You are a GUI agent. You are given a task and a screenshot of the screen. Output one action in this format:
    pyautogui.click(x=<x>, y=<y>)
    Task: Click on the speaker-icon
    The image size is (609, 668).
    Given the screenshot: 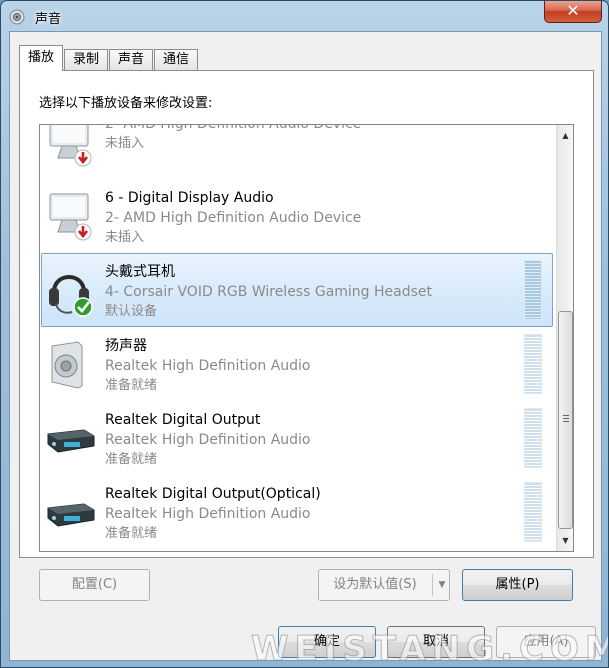 What is the action you would take?
    pyautogui.click(x=67, y=365)
    